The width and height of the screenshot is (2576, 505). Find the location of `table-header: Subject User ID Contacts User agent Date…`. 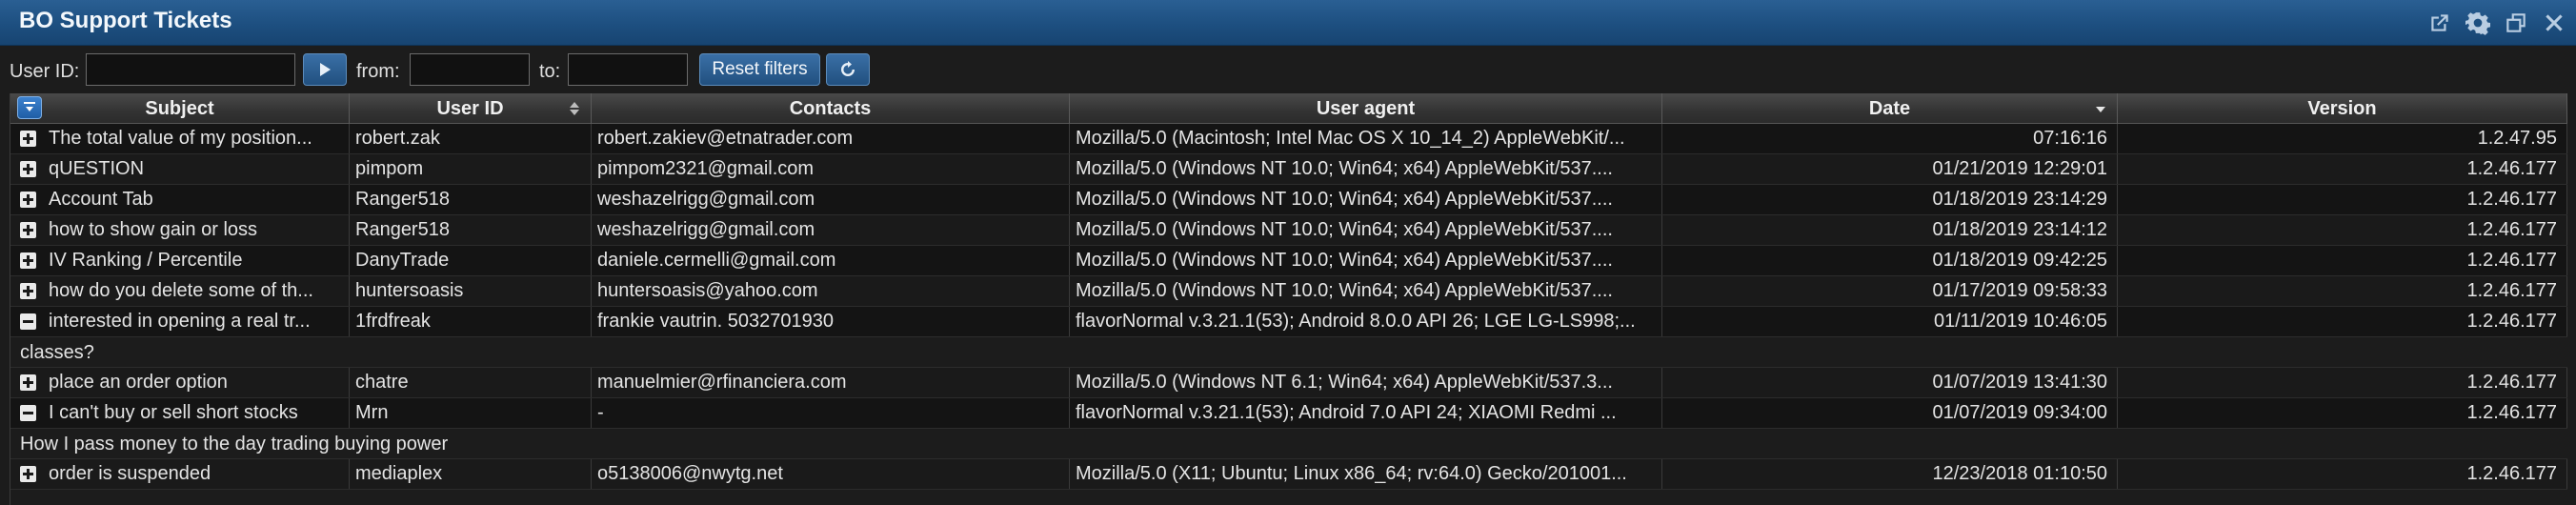

table-header: Subject User ID Contacts User agent Date… is located at coordinates (1288, 109).